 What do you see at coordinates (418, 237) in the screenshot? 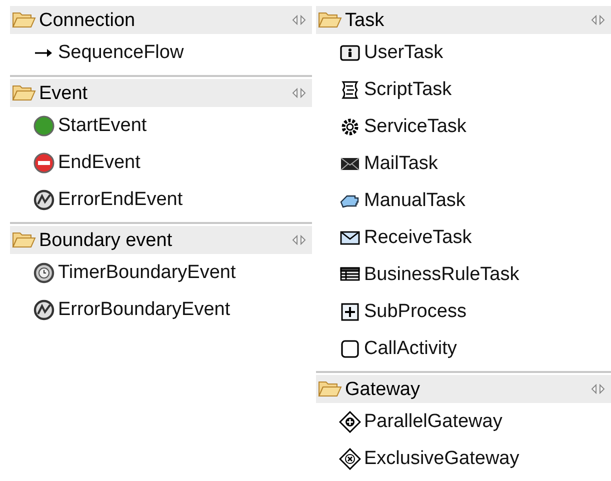
I see `palette-item: ReceiveTask` at bounding box center [418, 237].